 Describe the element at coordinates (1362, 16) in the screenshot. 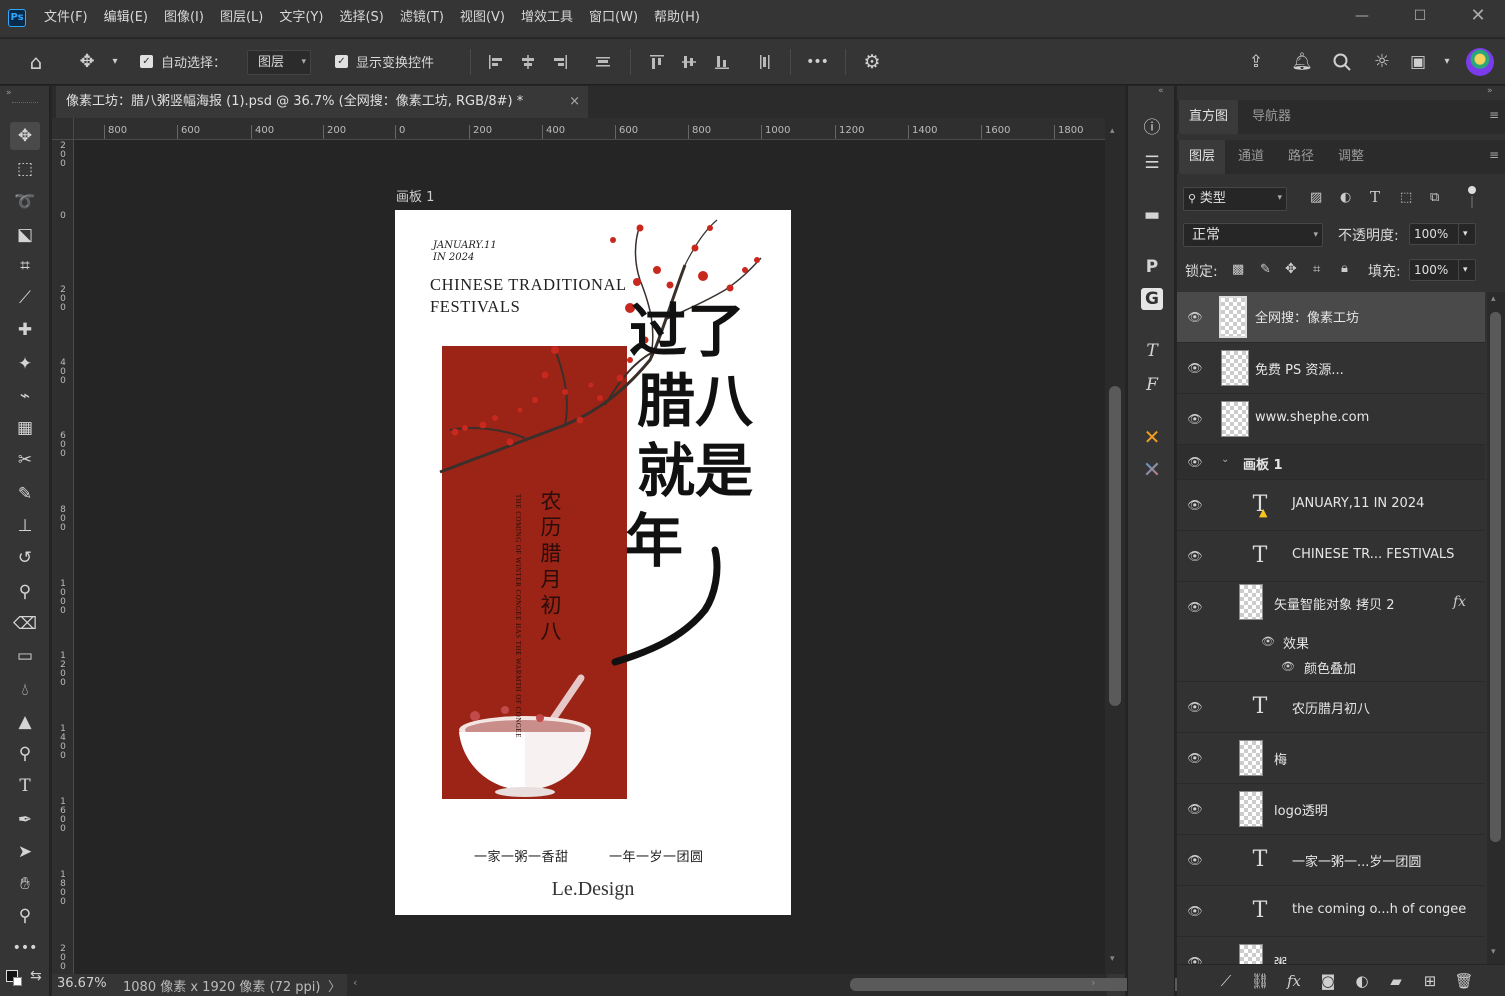

I see `minimize-icon: —` at that location.